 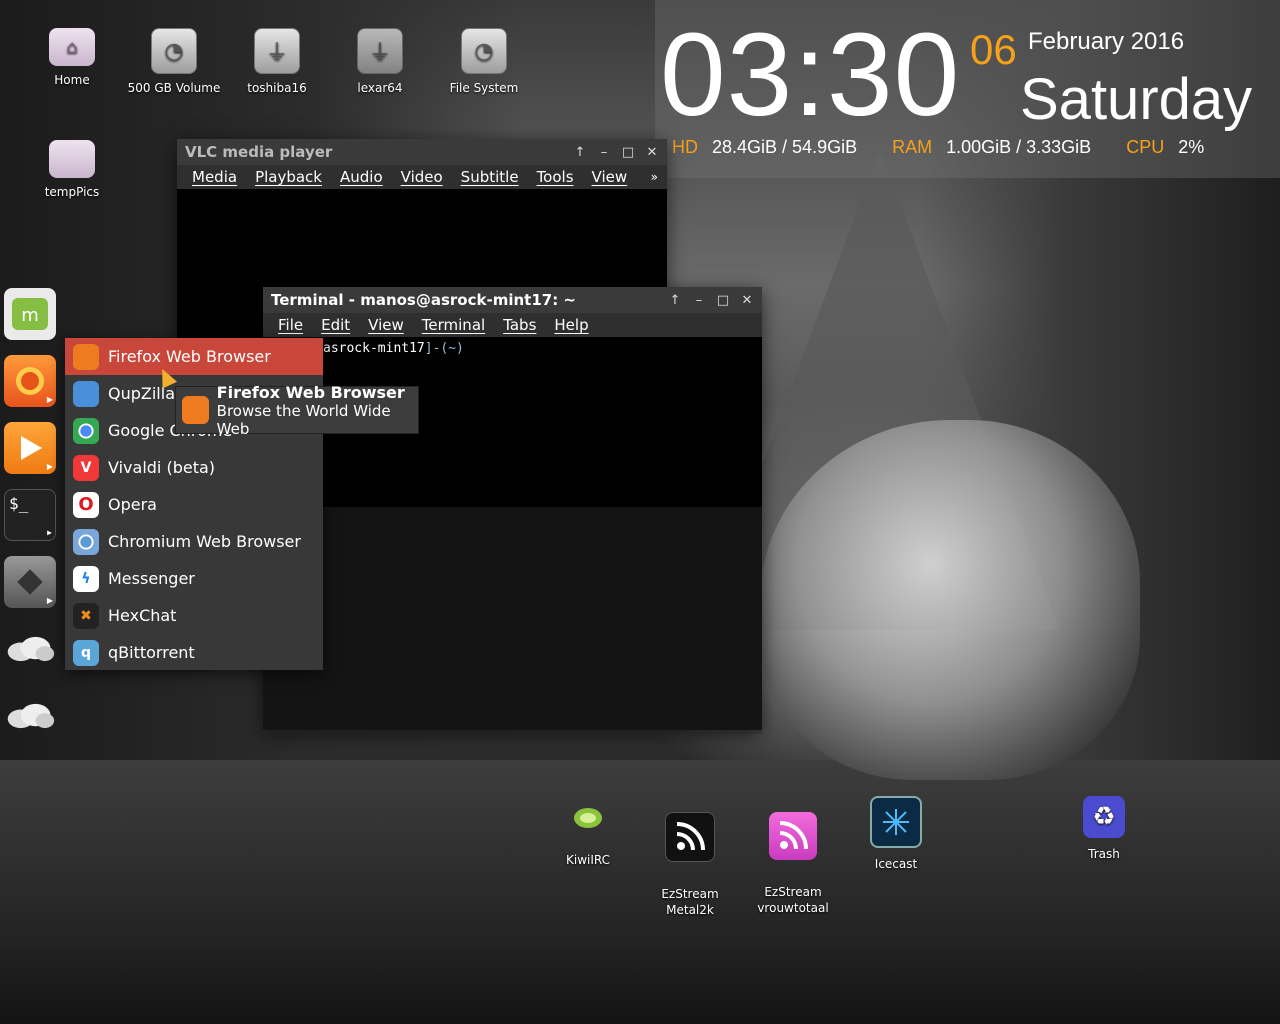 What do you see at coordinates (1145, 147) in the screenshot?
I see `cpu-label: CPU` at bounding box center [1145, 147].